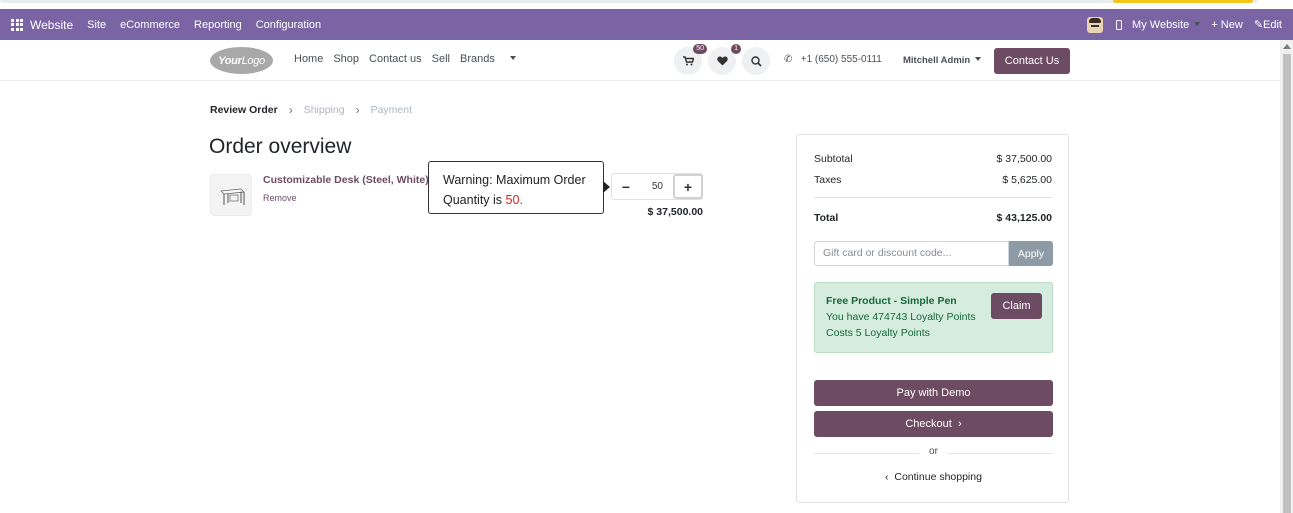 This screenshot has width=1293, height=513. What do you see at coordinates (150, 25) in the screenshot?
I see `menu-ecommerce: eCommerce` at bounding box center [150, 25].